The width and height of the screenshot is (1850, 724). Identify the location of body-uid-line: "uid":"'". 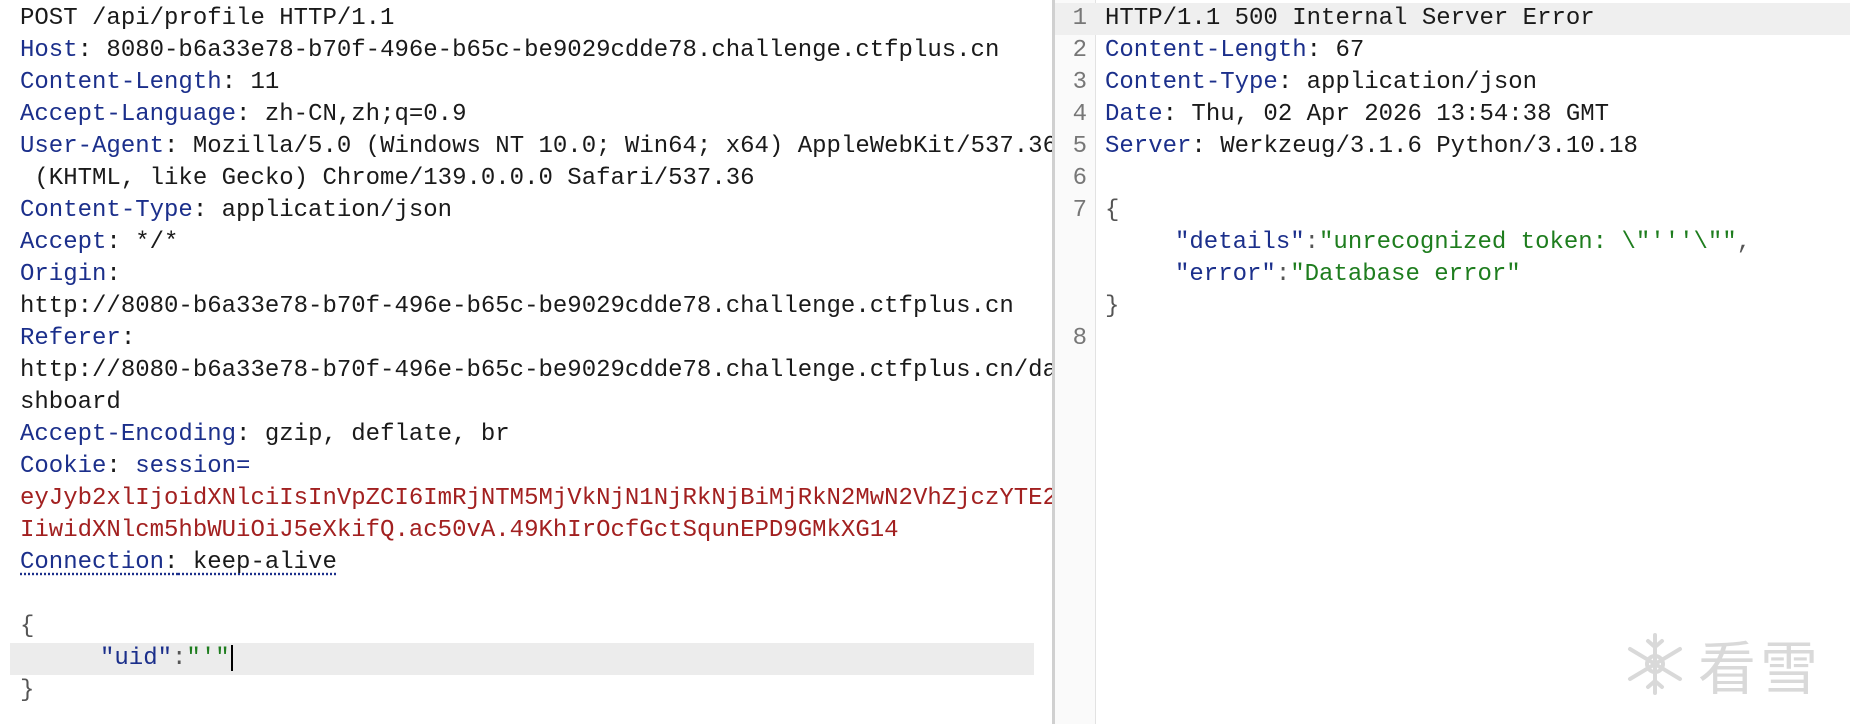
(522, 659).